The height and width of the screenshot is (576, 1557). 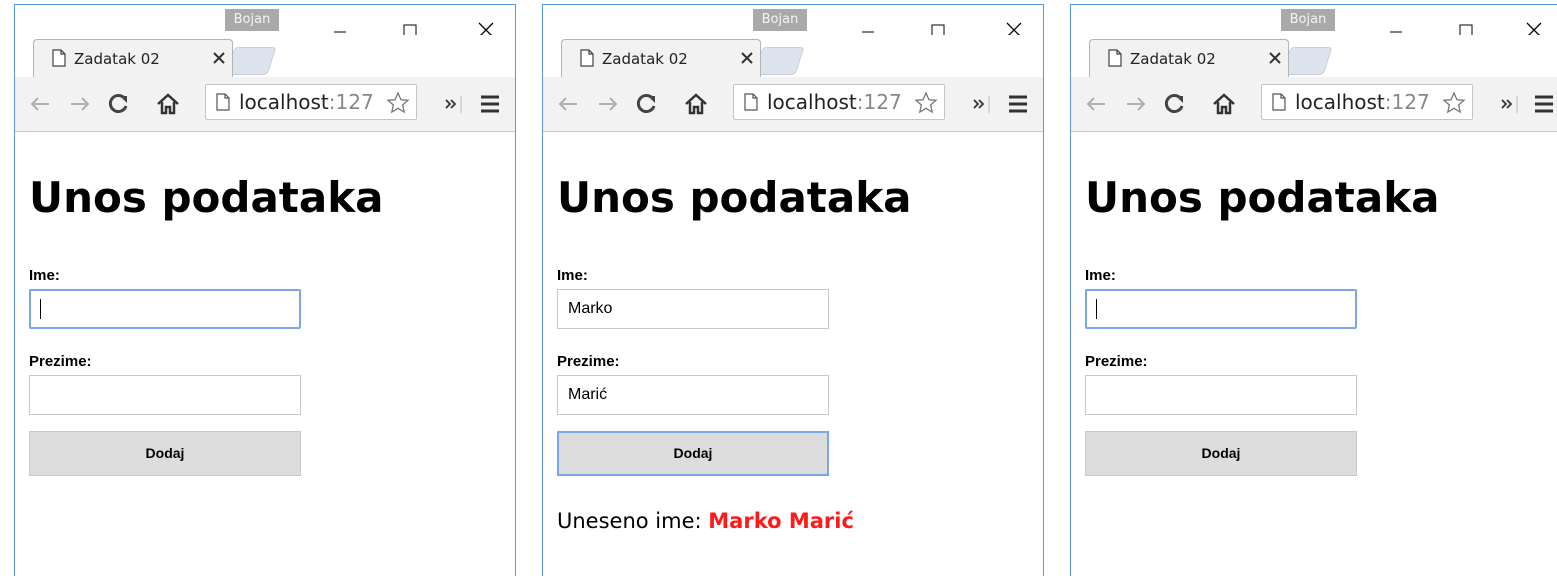 I want to click on result-text: Uneseno ime: Marko Marić, so click(x=705, y=521).